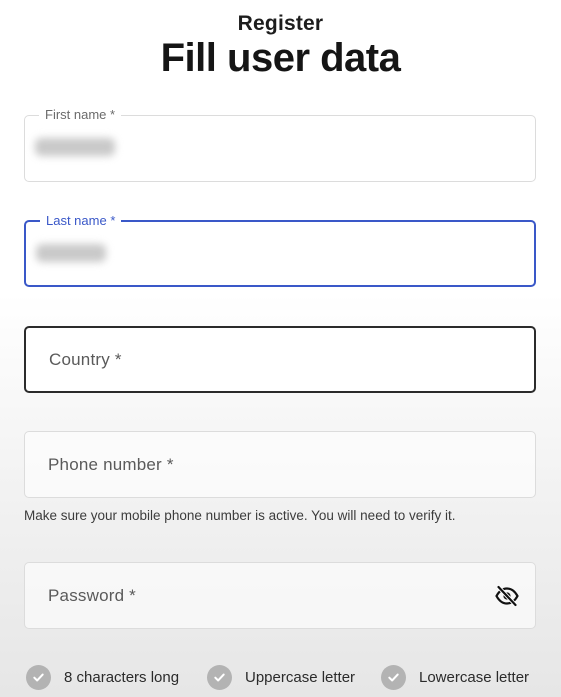 The width and height of the screenshot is (561, 697). Describe the element at coordinates (122, 677) in the screenshot. I see `requirement-label: 8 characters long` at that location.